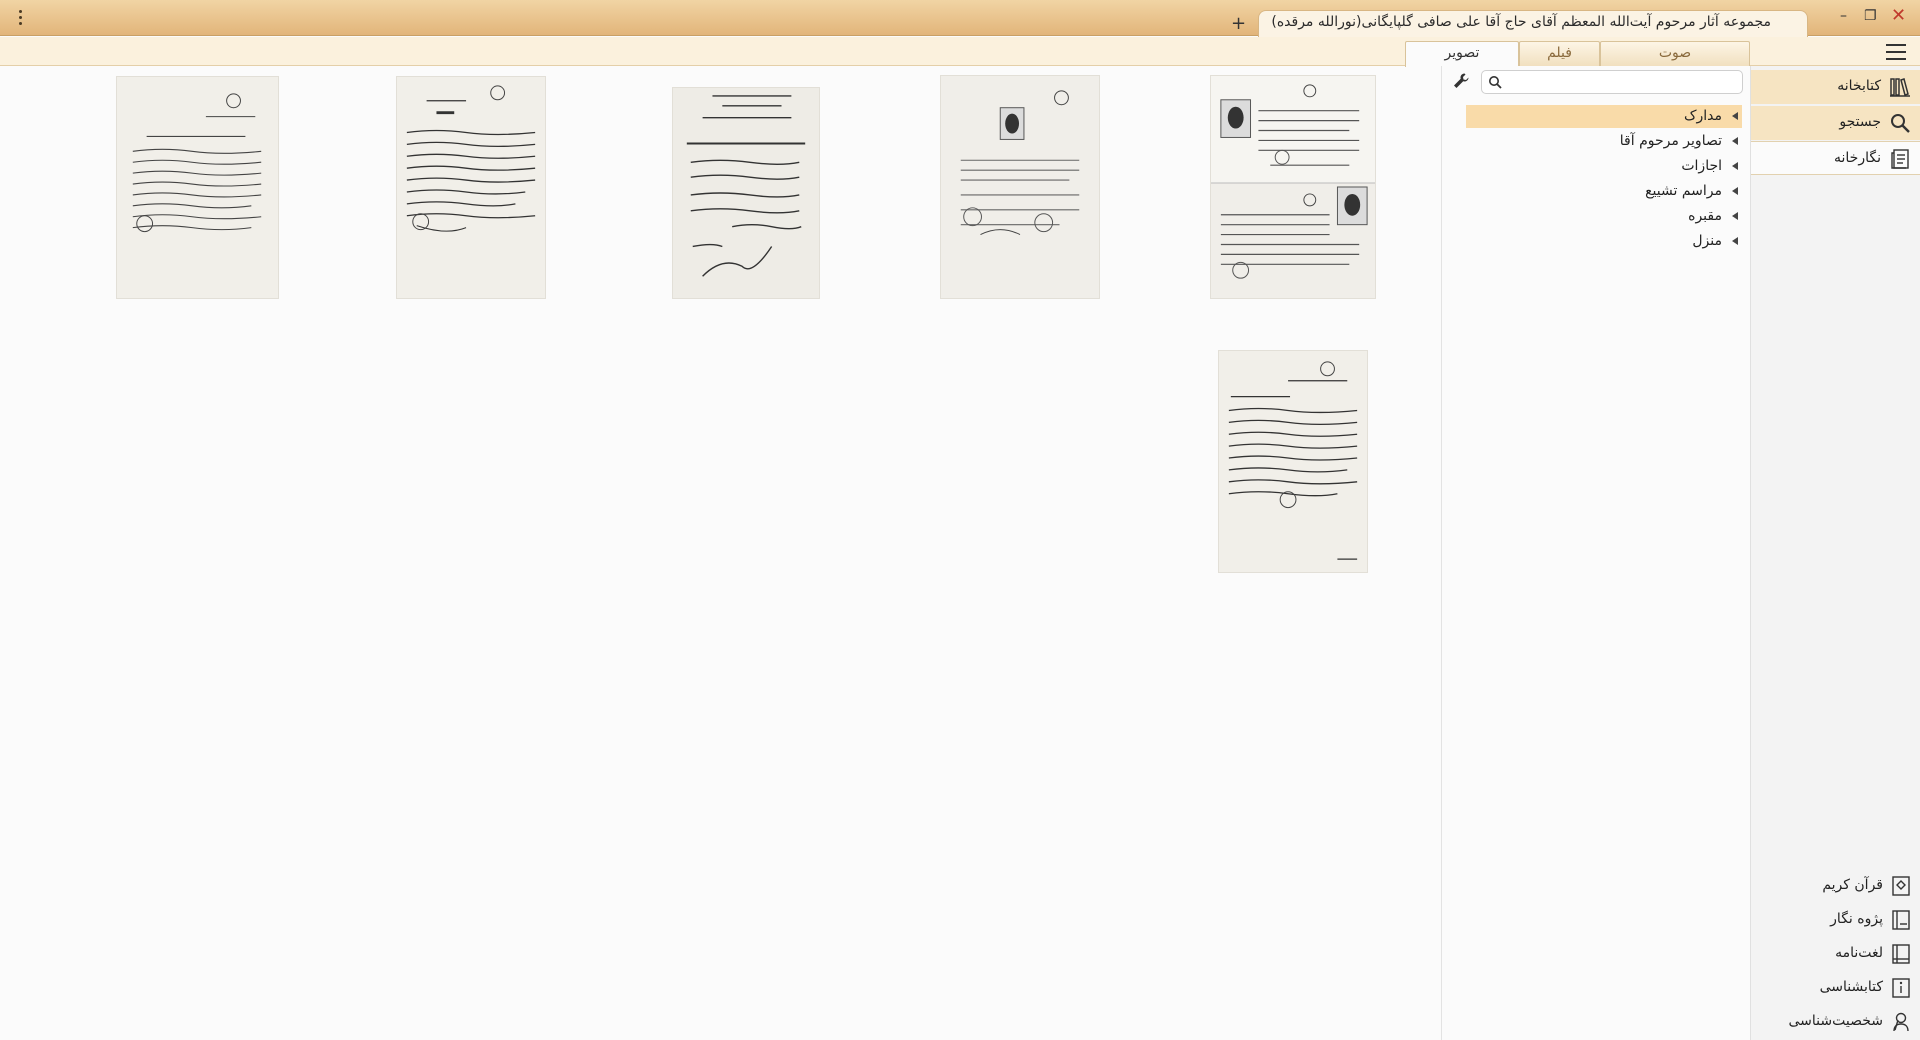 This screenshot has width=1920, height=1040. What do you see at coordinates (1900, 159) in the screenshot?
I see `gallery-icon` at bounding box center [1900, 159].